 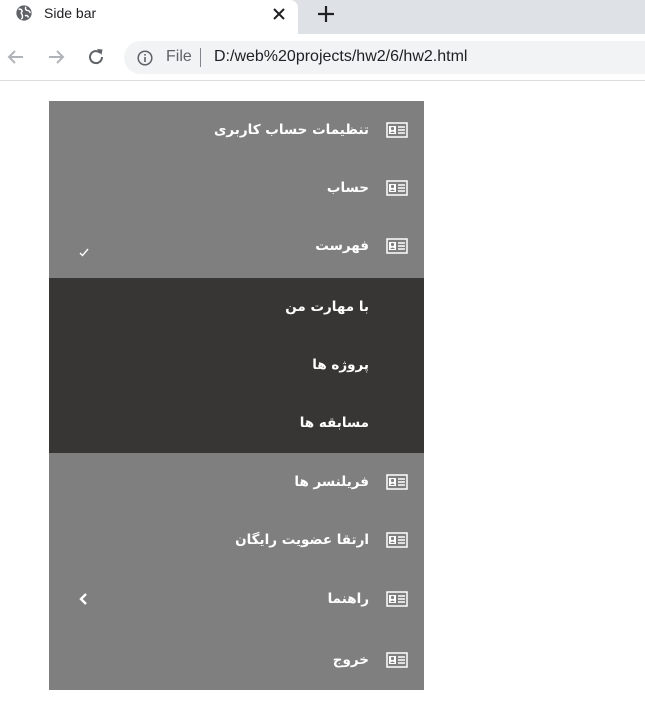 What do you see at coordinates (236, 246) in the screenshot?
I see `sidebar-item-menu: فهرست` at bounding box center [236, 246].